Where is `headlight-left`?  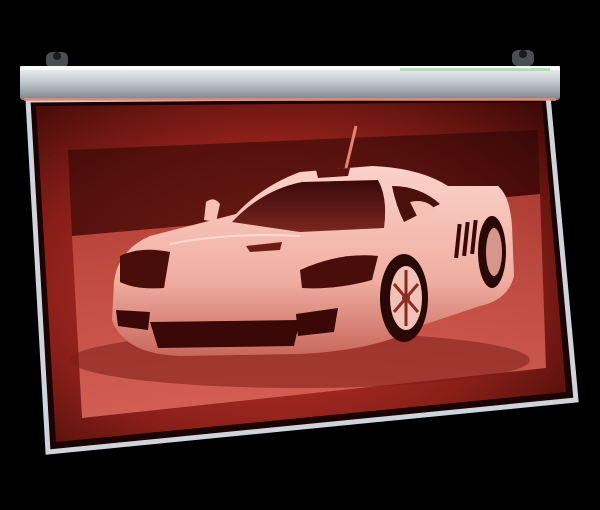
headlight-left is located at coordinates (145, 269).